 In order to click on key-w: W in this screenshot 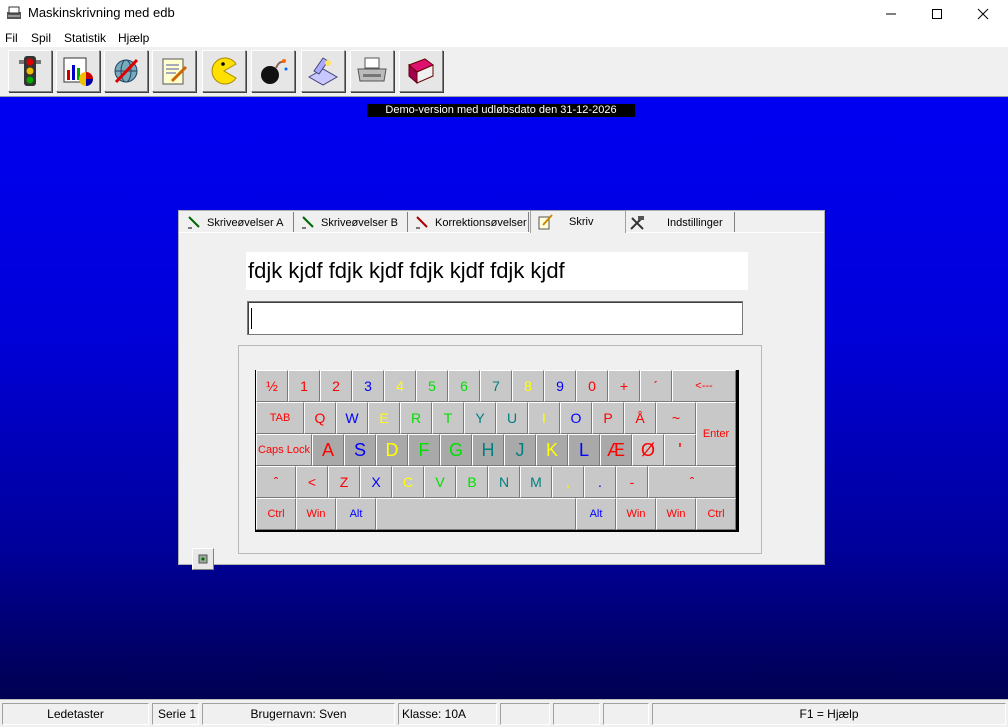, I will do `click(352, 418)`.